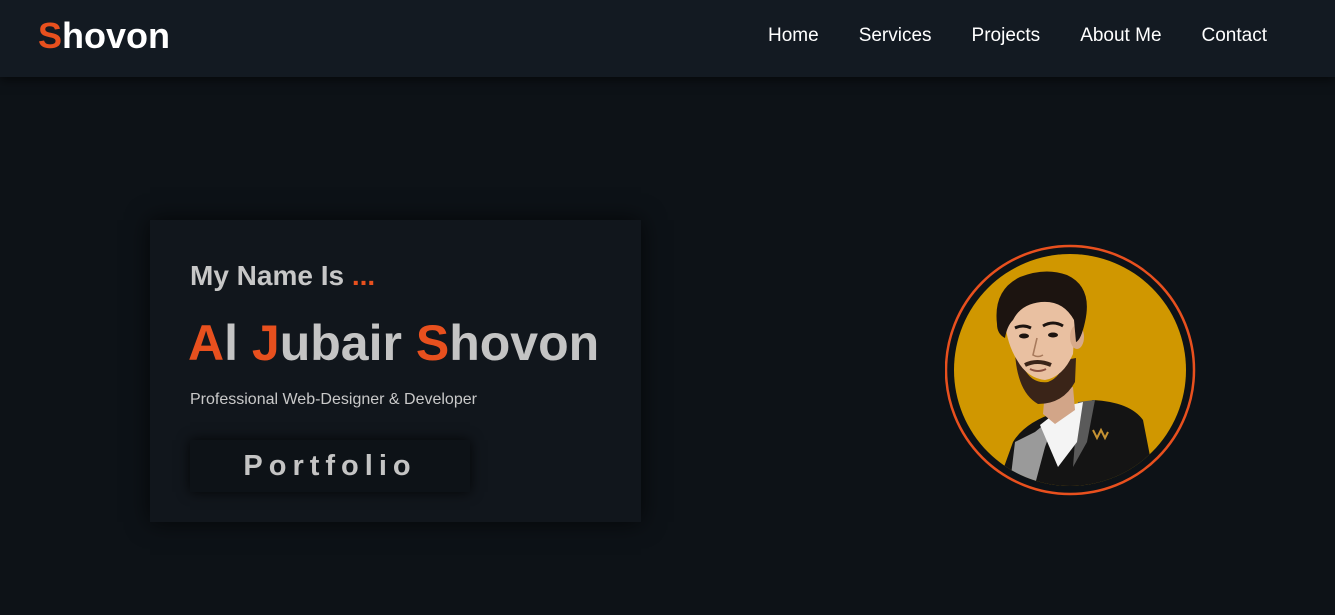  Describe the element at coordinates (265, 343) in the screenshot. I see `name-initial-j: J` at that location.